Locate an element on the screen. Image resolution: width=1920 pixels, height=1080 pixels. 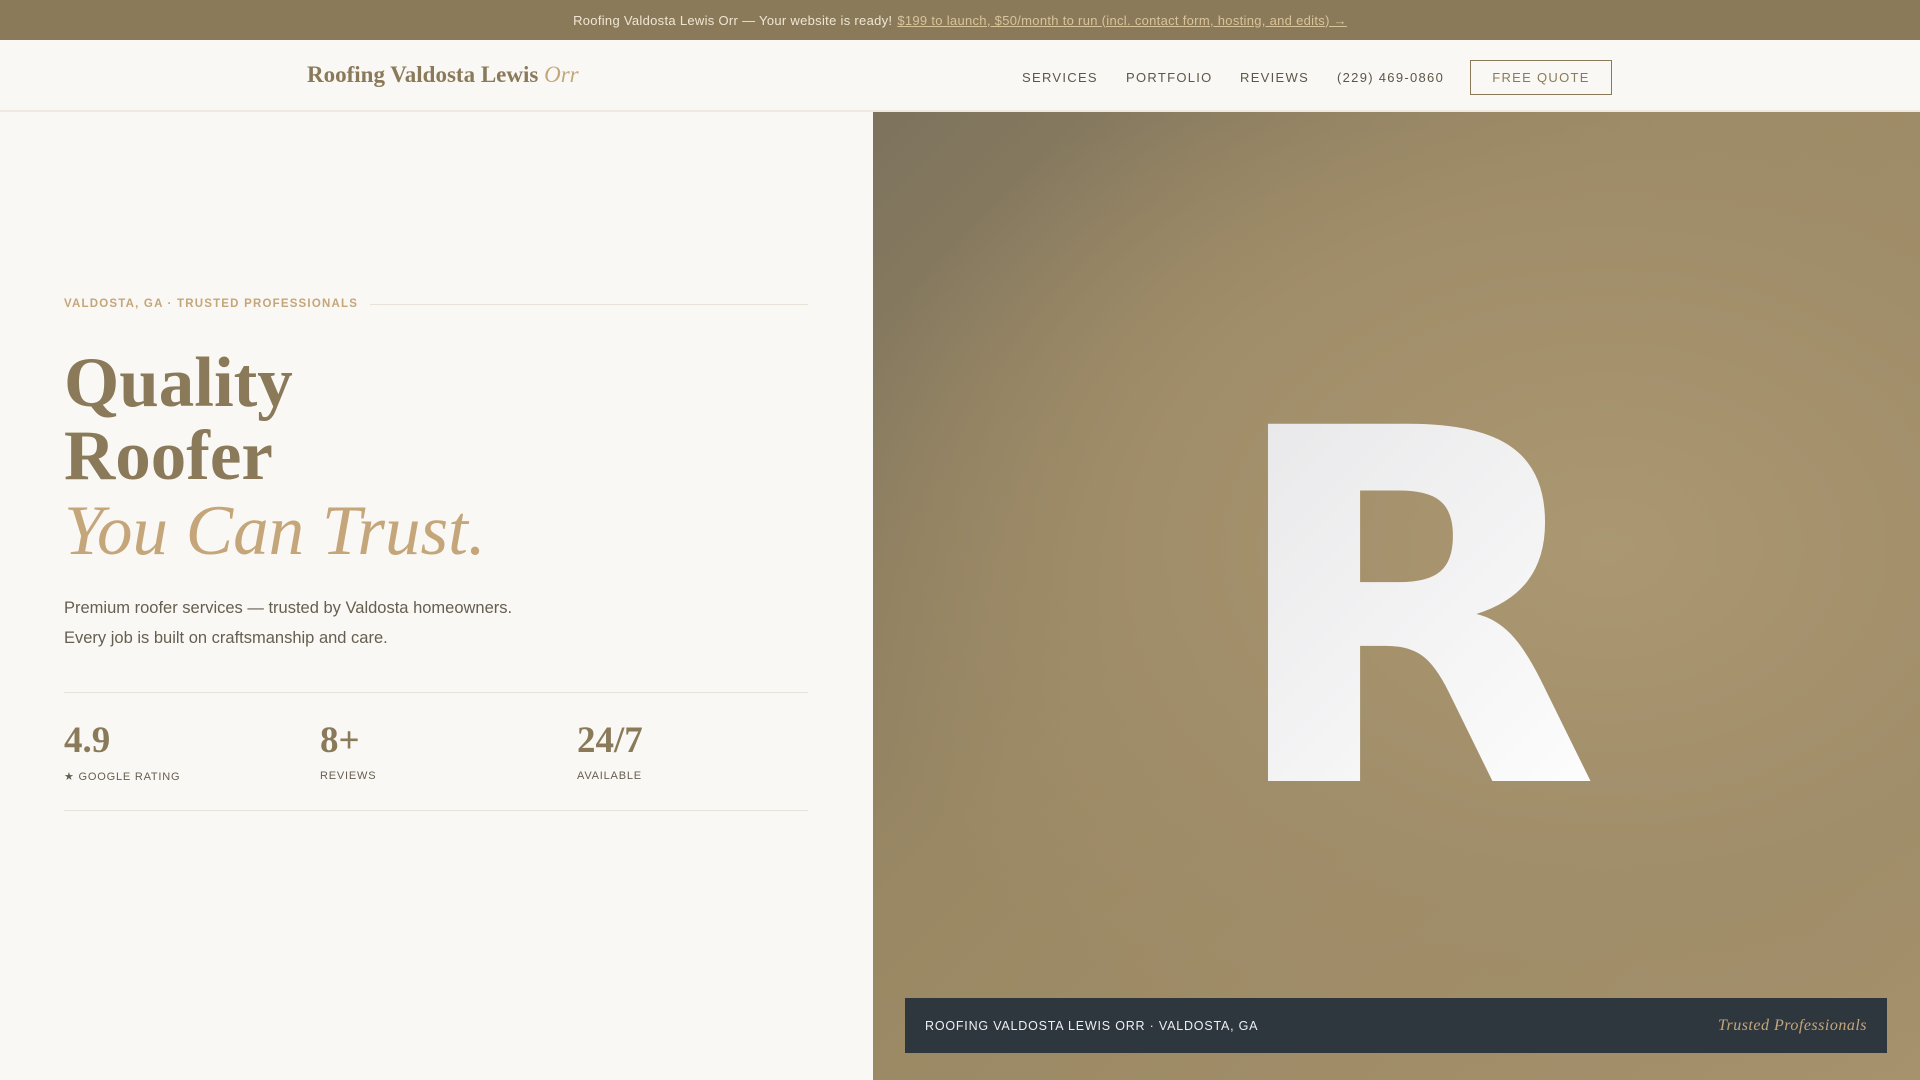
stat-label: REVIEWS is located at coordinates (348, 776).